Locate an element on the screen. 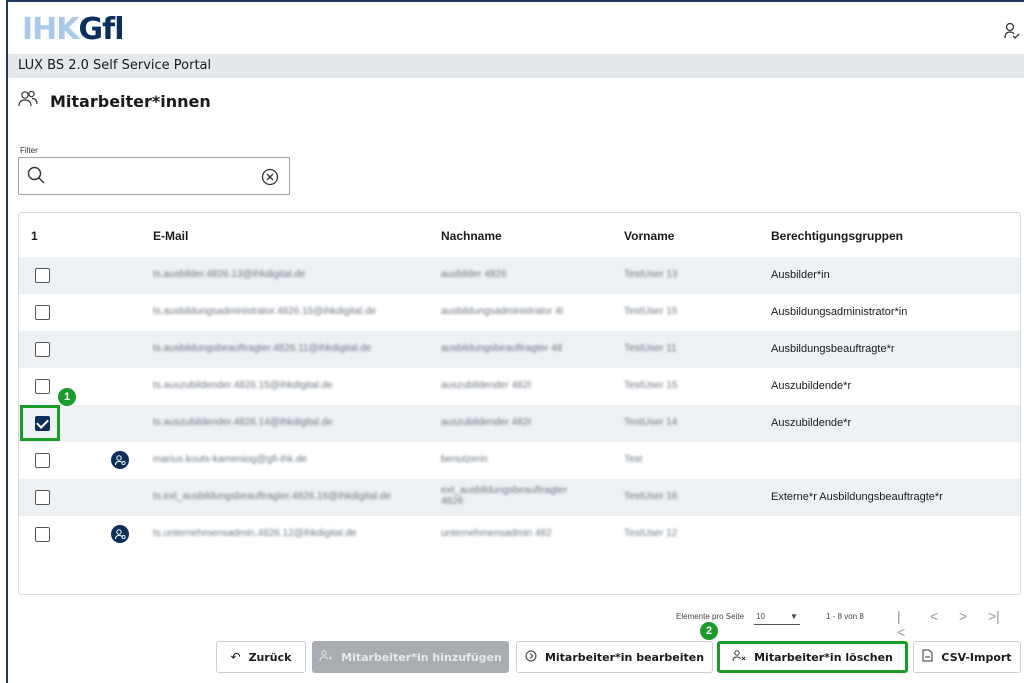 Image resolution: width=1024 pixels, height=683 pixels. cell-vorname: TestUser 14 is located at coordinates (651, 422).